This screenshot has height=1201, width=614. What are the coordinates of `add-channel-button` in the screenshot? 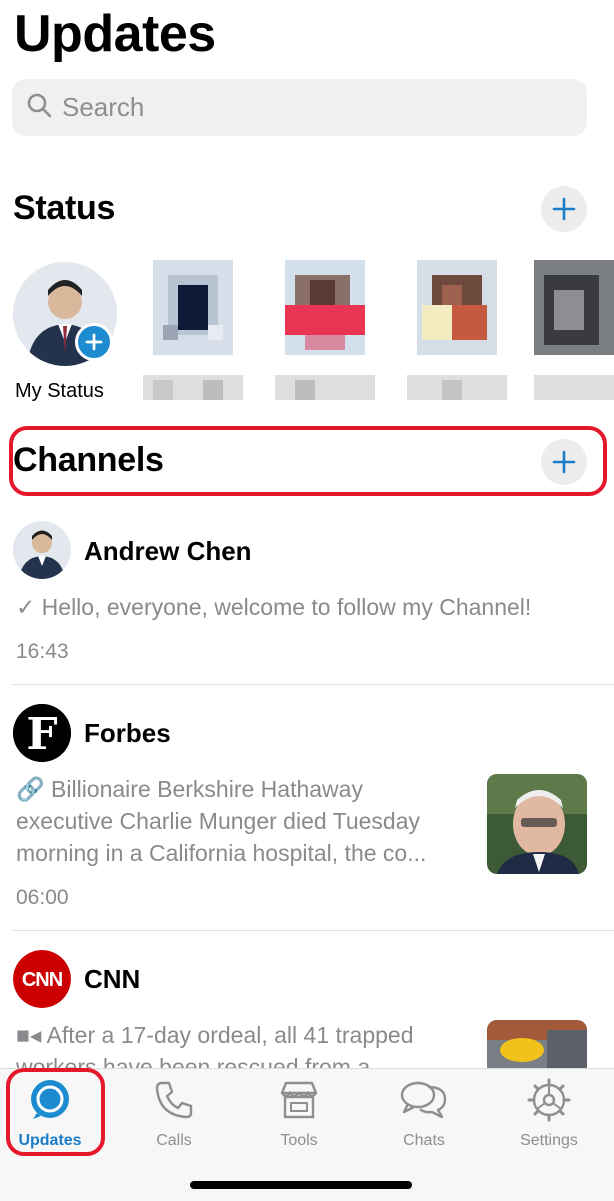 It's located at (564, 462).